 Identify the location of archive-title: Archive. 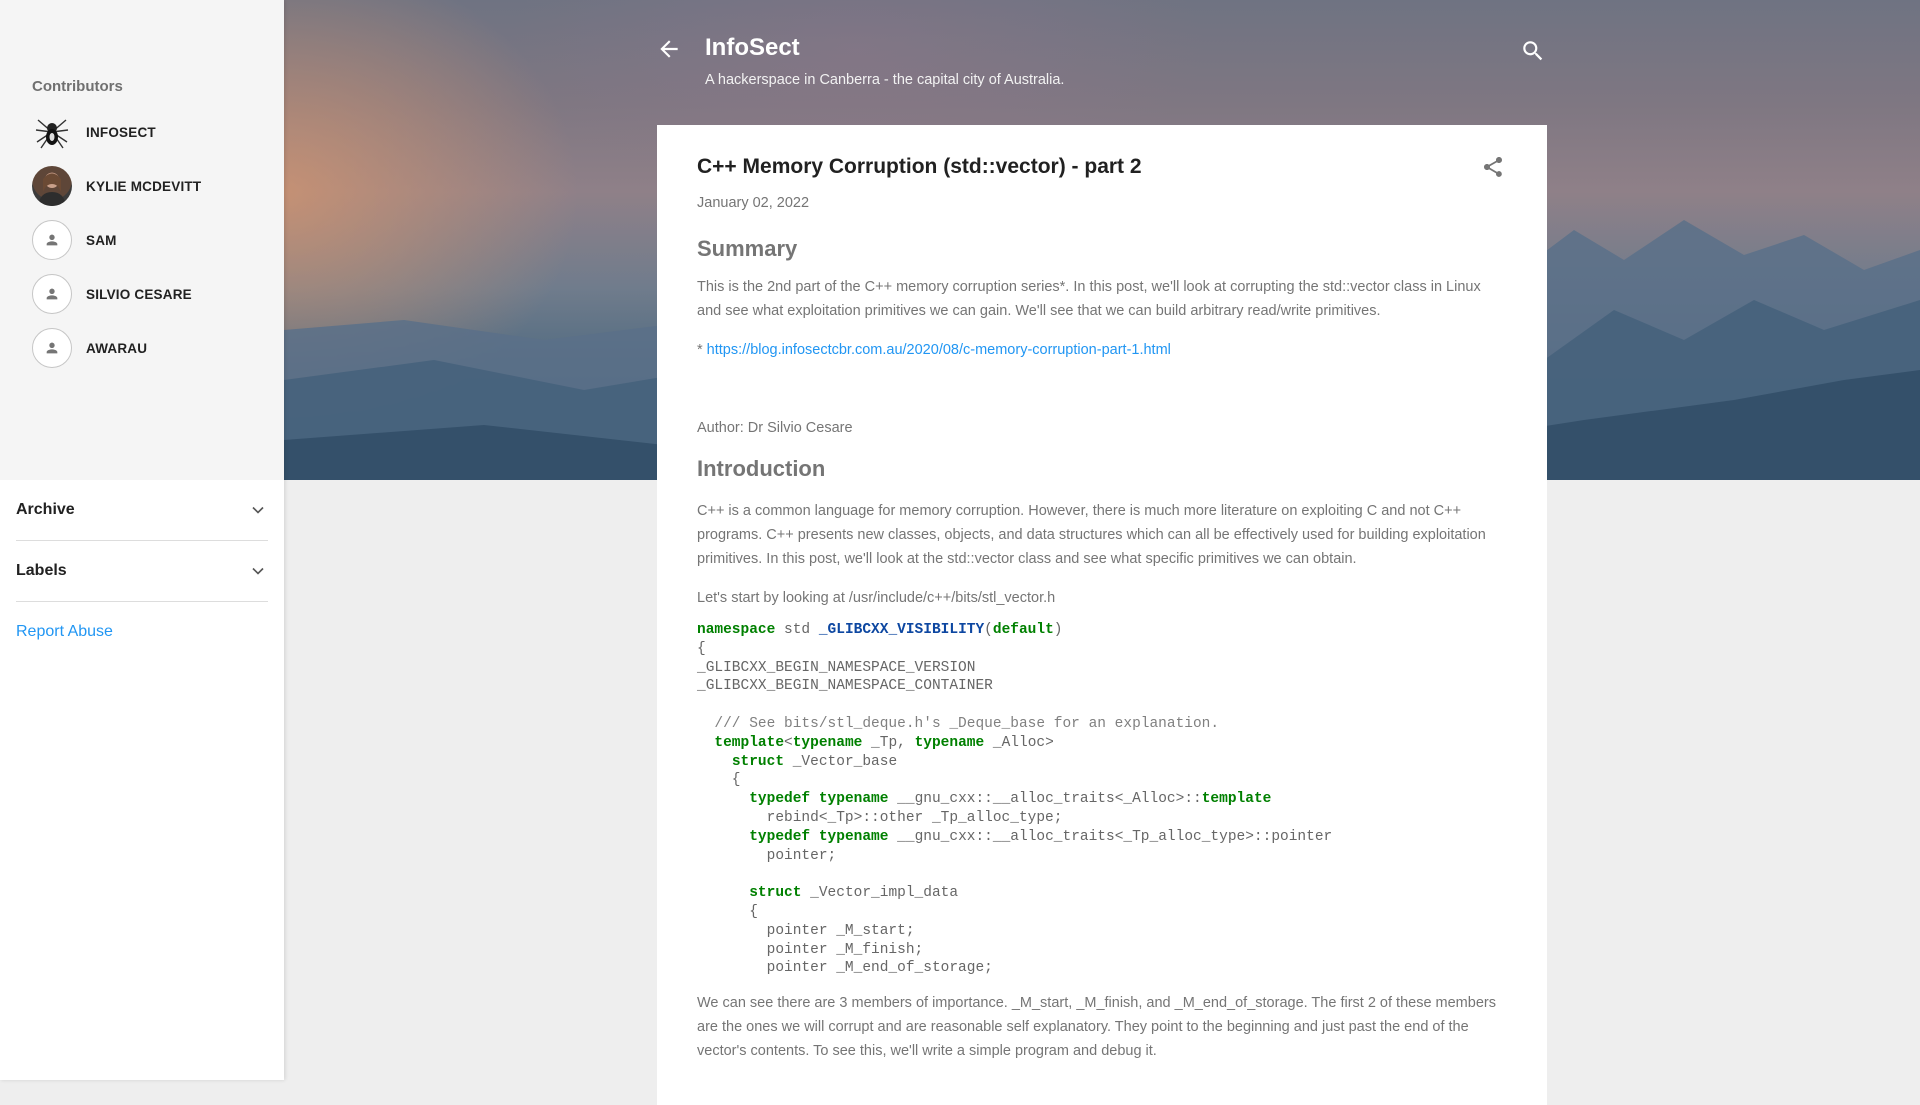
(45, 509).